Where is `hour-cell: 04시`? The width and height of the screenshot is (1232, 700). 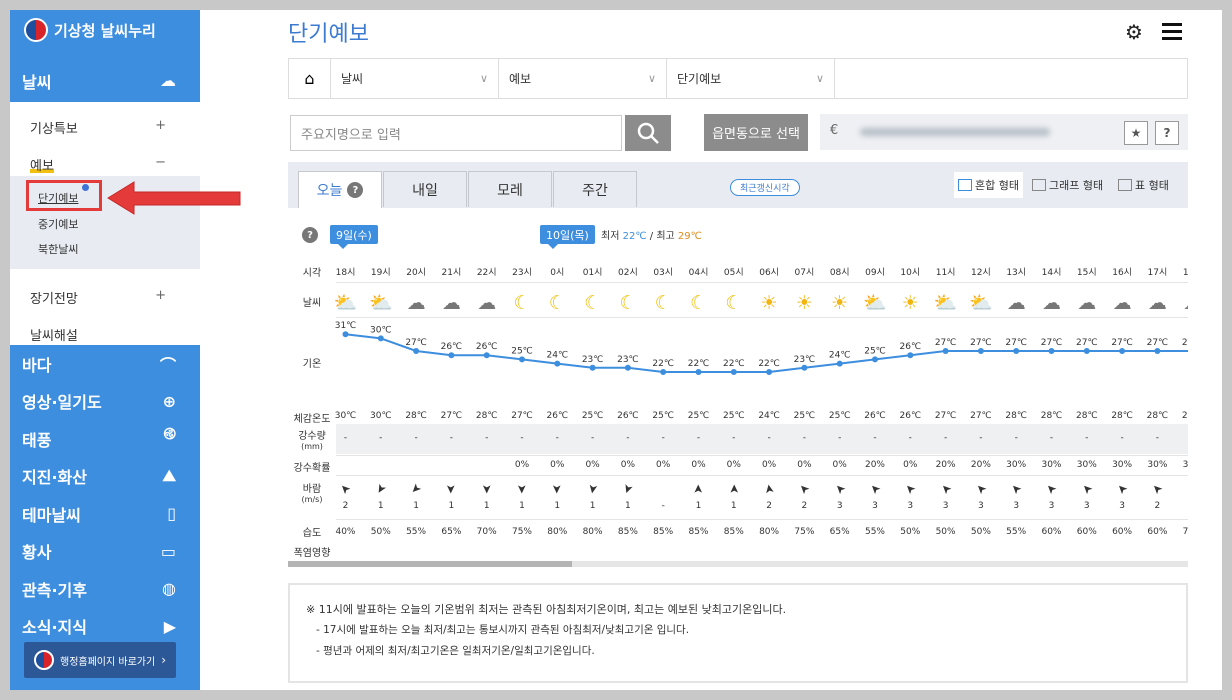
hour-cell: 04시 is located at coordinates (698, 273).